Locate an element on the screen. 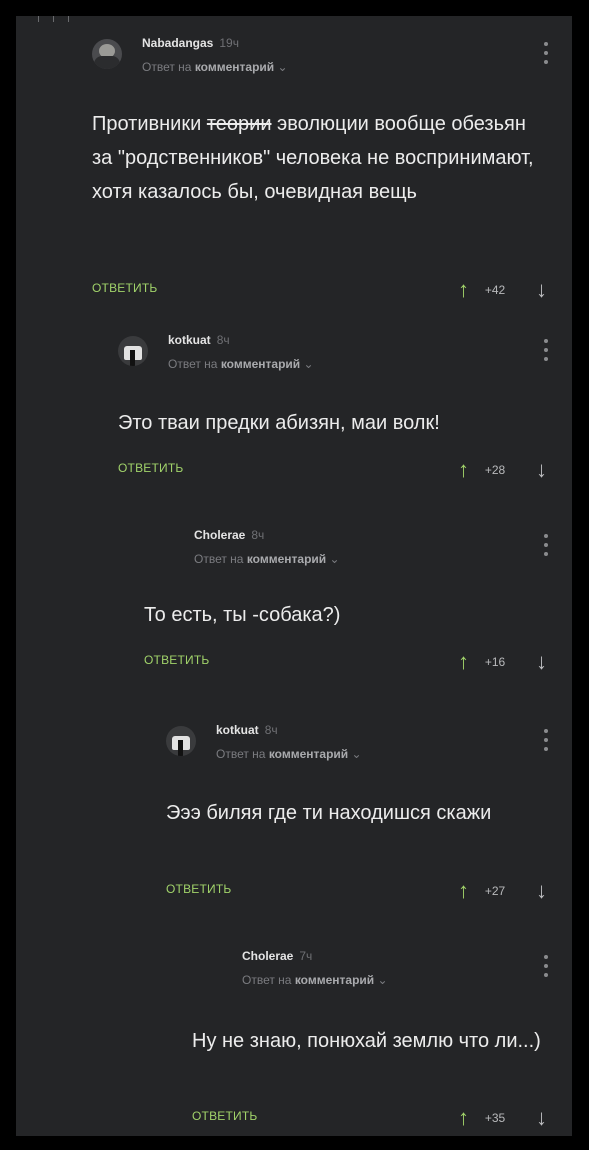 The width and height of the screenshot is (589, 1150). username: Cholerae 7ч is located at coordinates (277, 956).